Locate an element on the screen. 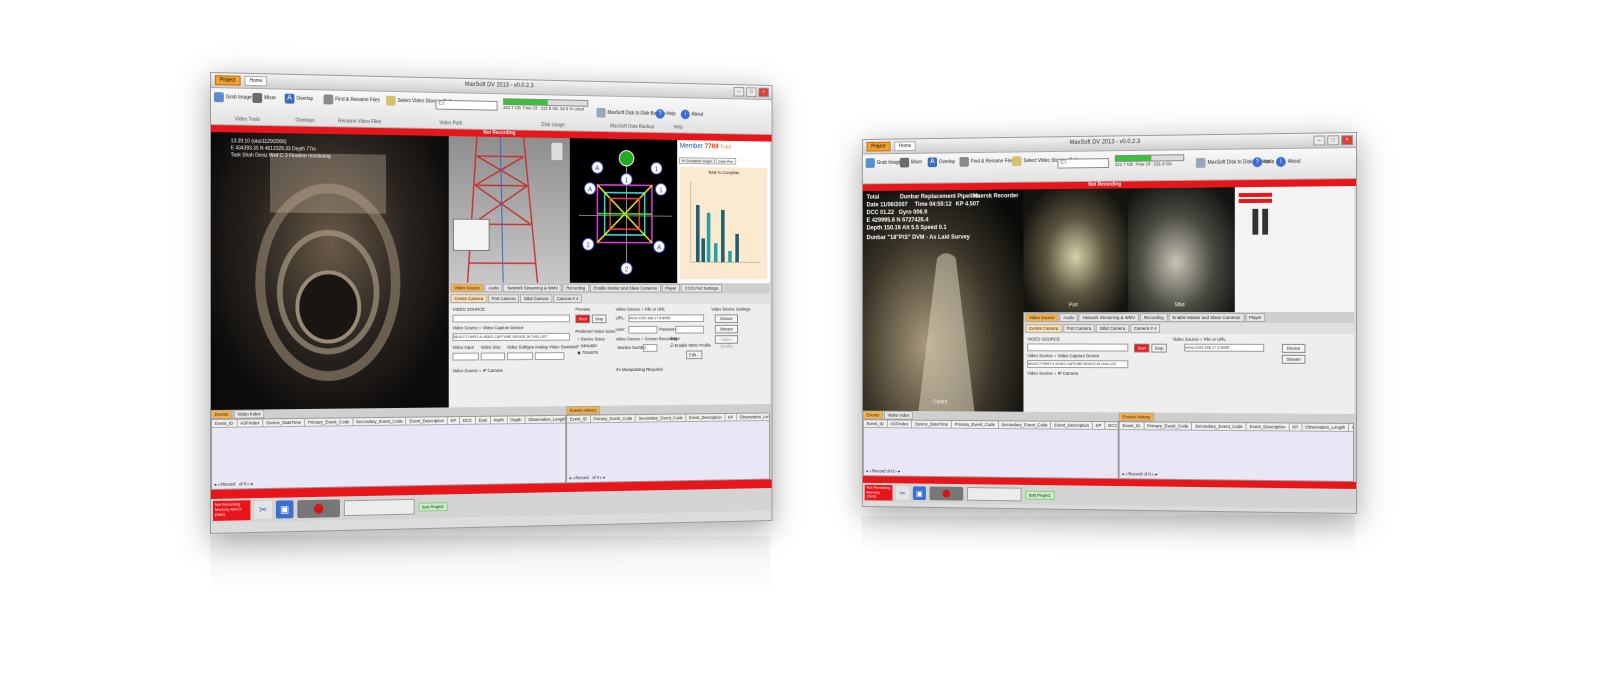 Image resolution: width=1600 pixels, height=700 pixels. analog-standard-select is located at coordinates (549, 356).